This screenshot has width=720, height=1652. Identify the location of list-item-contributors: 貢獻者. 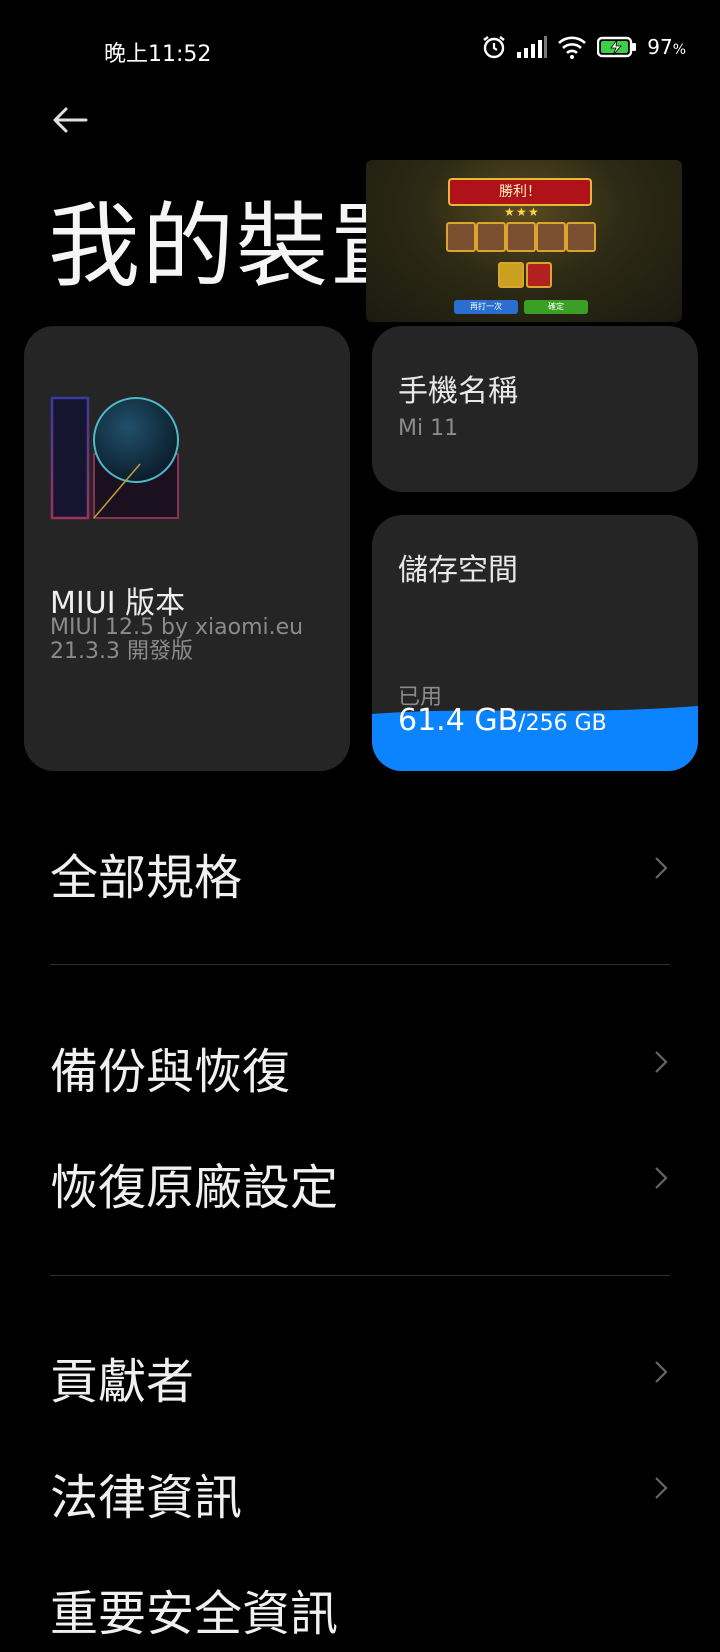
(360, 1372).